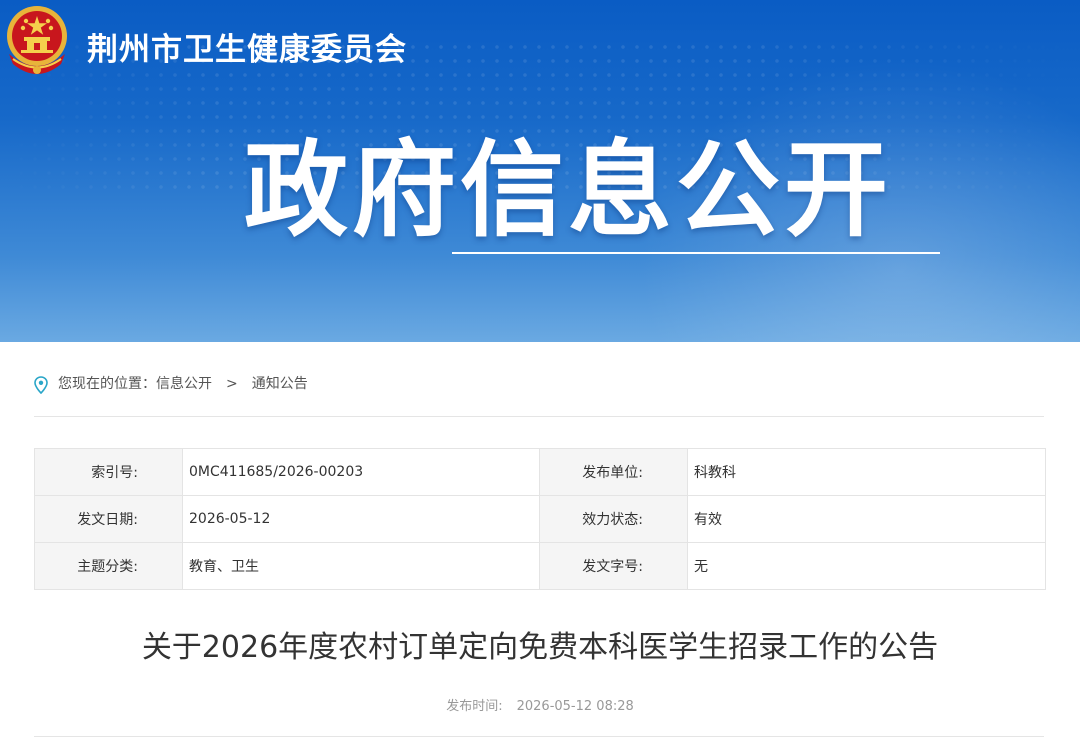 The height and width of the screenshot is (741, 1080). What do you see at coordinates (107, 384) in the screenshot?
I see `breadcrumb-prefix: 您现在的位置：` at bounding box center [107, 384].